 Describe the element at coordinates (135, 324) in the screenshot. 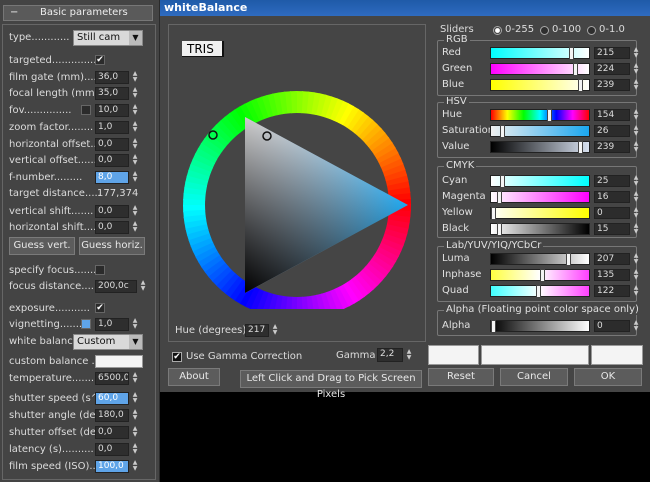

I see `vignetting-spinner-icon: ▲ ▼` at that location.